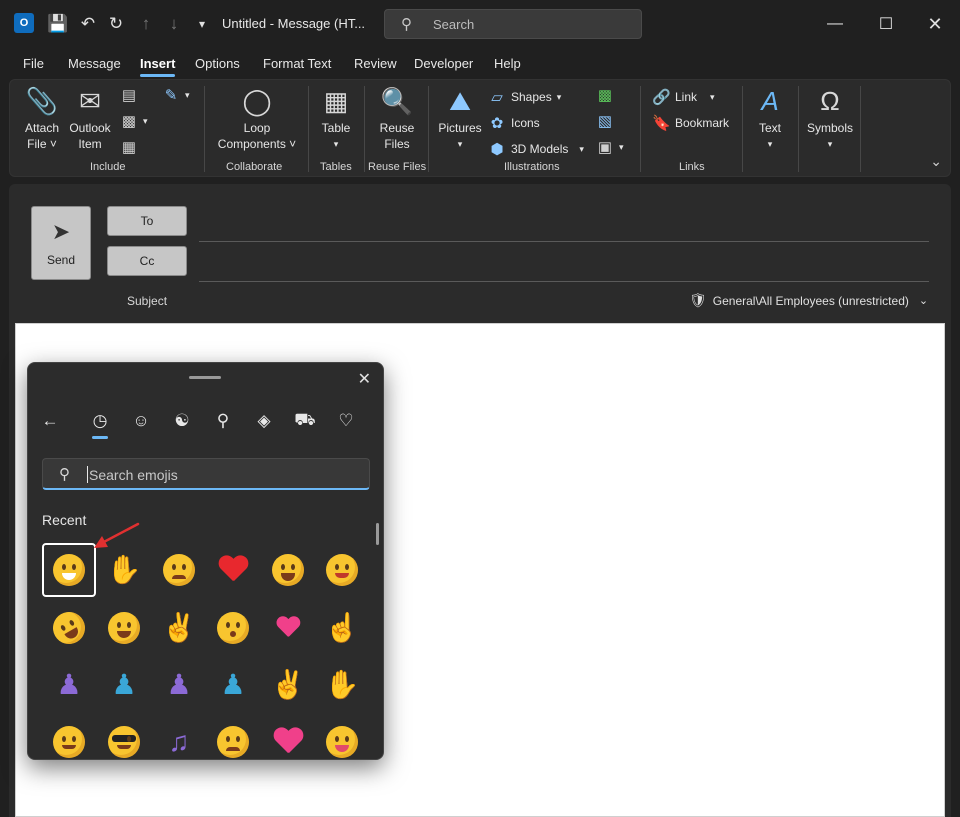 This screenshot has width=960, height=817. What do you see at coordinates (886, 24) in the screenshot?
I see `maximize-button: ☐` at bounding box center [886, 24].